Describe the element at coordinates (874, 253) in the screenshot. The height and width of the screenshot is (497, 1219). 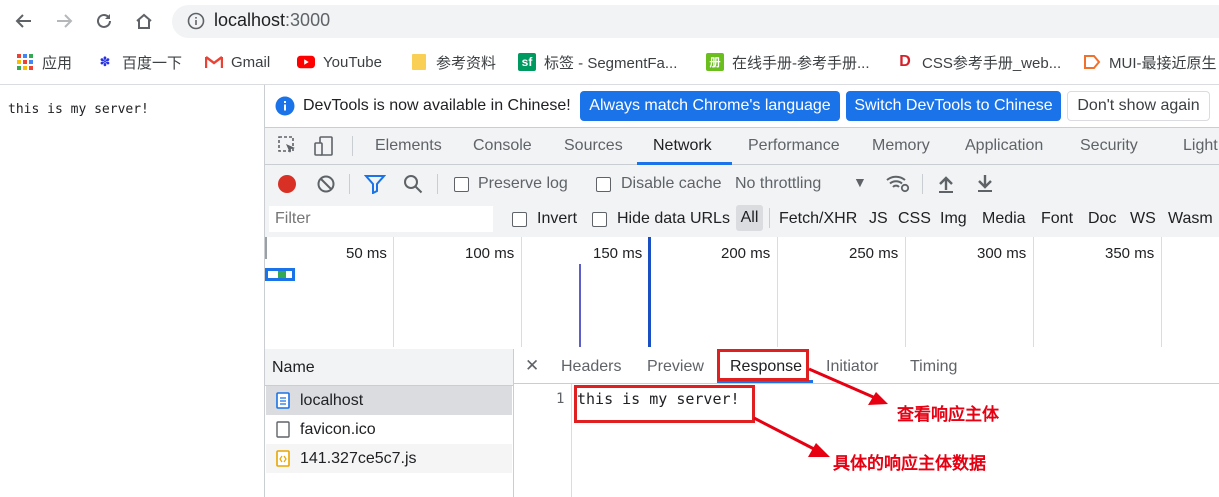
I see `timeline-tick-label: 250 ms` at that location.